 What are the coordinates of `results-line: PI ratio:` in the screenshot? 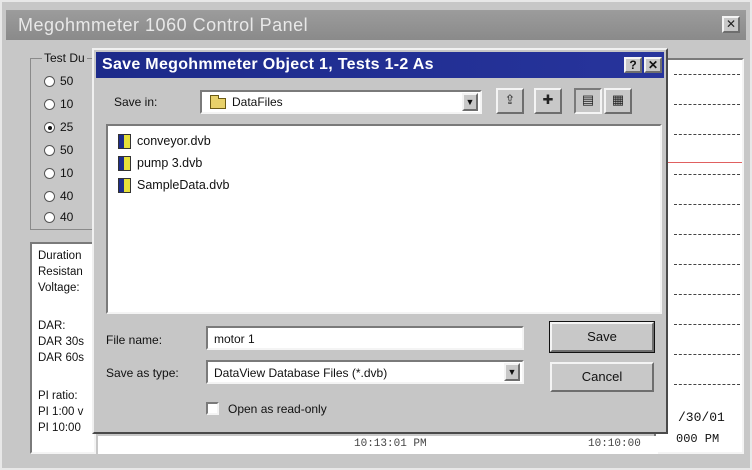 It's located at (58, 396).